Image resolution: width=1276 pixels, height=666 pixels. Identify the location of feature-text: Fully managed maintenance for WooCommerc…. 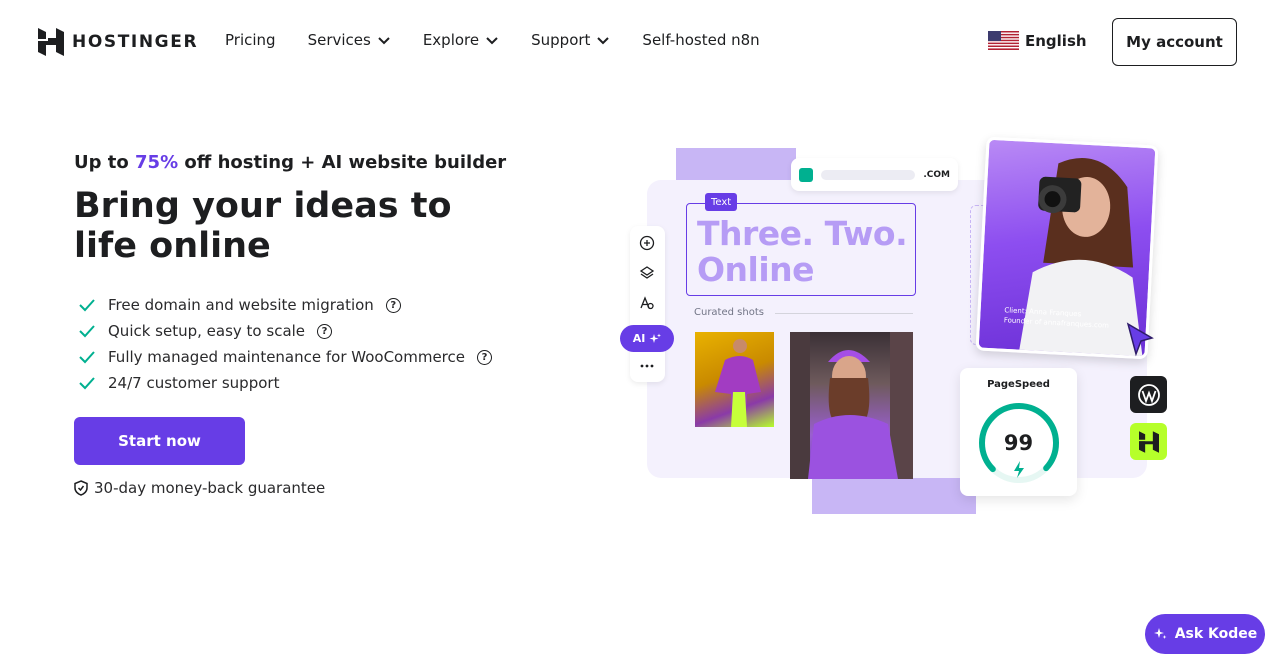
(286, 357).